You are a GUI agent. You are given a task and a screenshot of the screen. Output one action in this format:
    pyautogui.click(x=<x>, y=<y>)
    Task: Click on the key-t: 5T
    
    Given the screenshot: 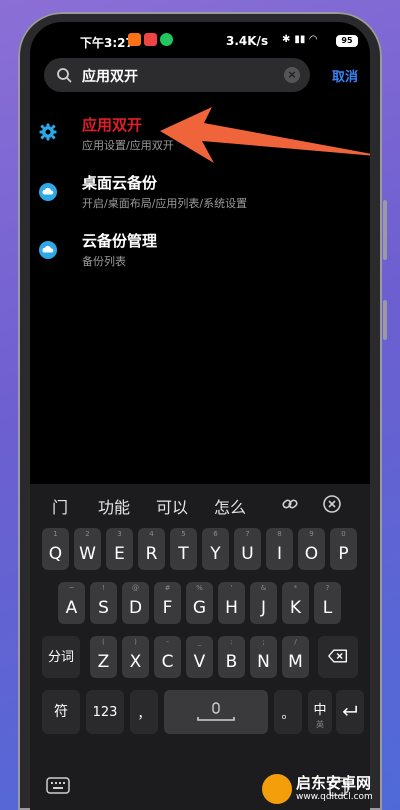 What is the action you would take?
    pyautogui.click(x=183, y=549)
    